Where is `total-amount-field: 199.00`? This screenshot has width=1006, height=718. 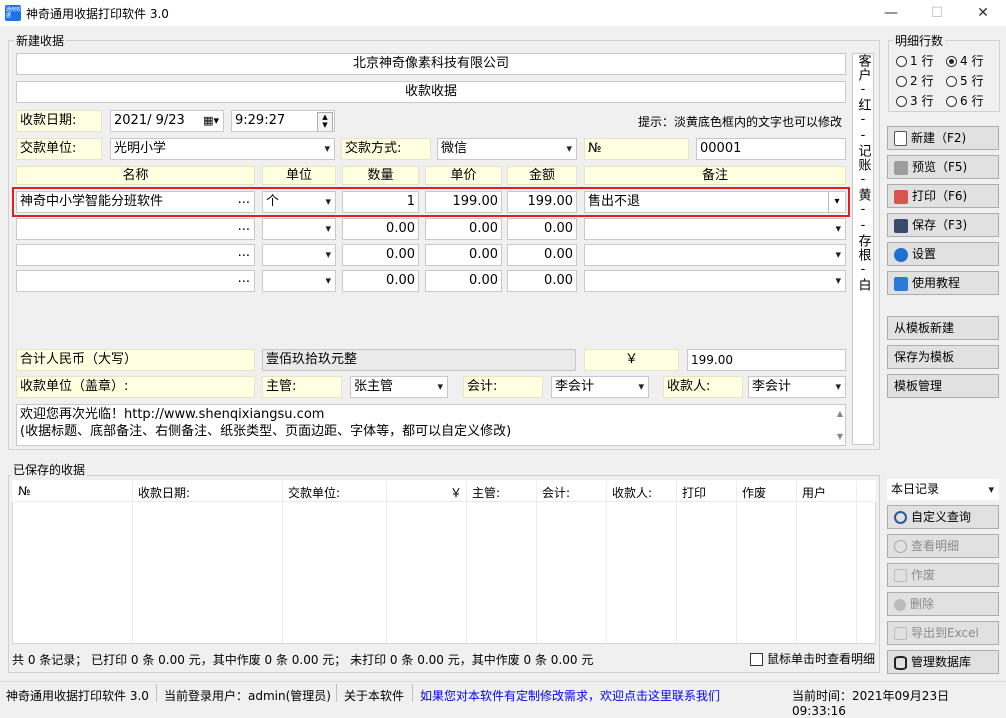
total-amount-field: 199.00 is located at coordinates (766, 360).